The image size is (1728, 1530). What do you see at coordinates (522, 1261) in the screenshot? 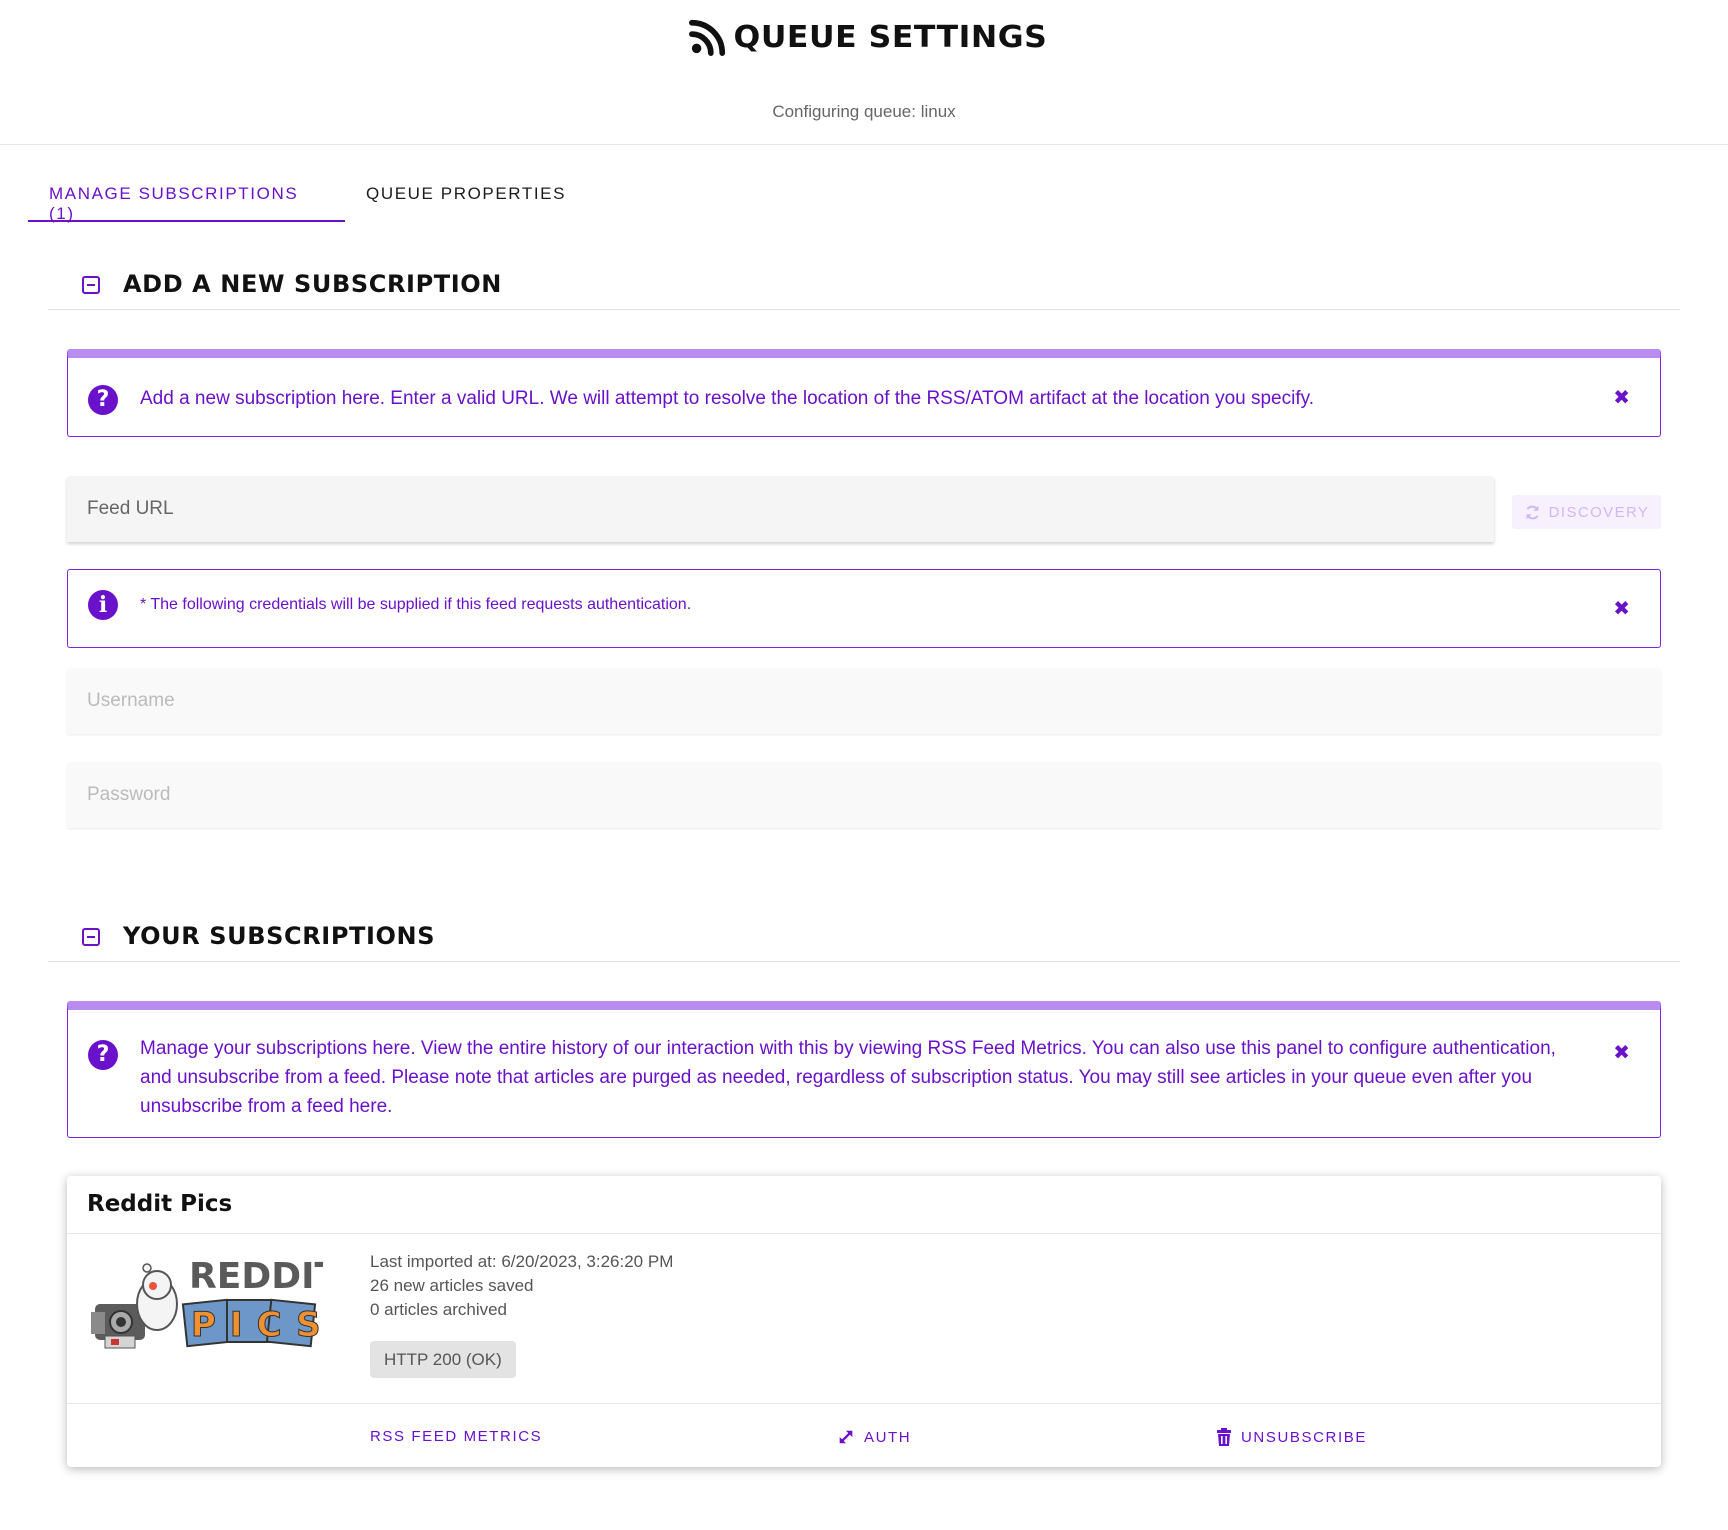
I see `last-imported: Last imported at: 6/20/2023, 3:26:20 PM` at bounding box center [522, 1261].